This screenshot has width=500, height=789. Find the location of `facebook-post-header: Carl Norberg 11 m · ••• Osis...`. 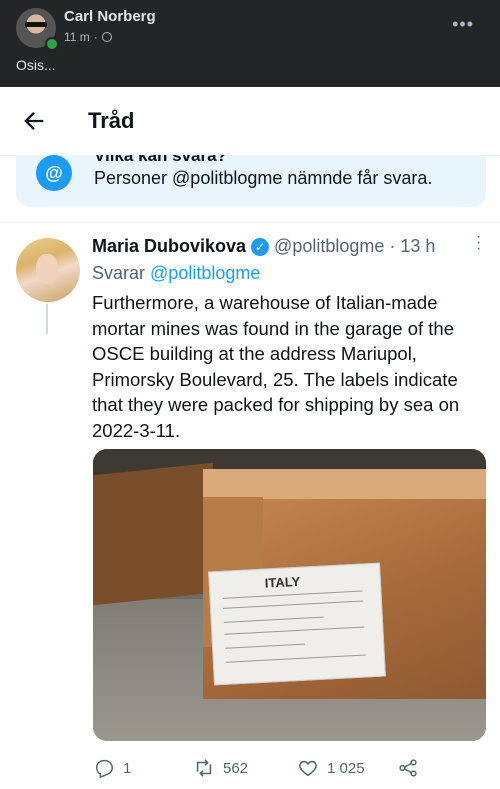

facebook-post-header: Carl Norberg 11 m · ••• Osis... is located at coordinates (250, 43).